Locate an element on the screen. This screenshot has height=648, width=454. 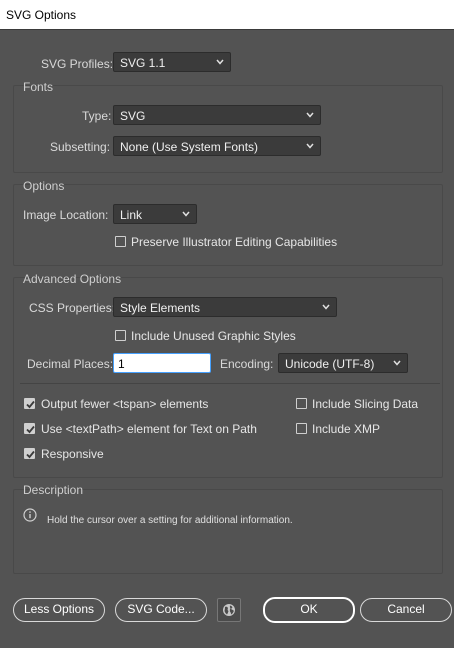
preserve-editing-checkbox is located at coordinates (120, 241).